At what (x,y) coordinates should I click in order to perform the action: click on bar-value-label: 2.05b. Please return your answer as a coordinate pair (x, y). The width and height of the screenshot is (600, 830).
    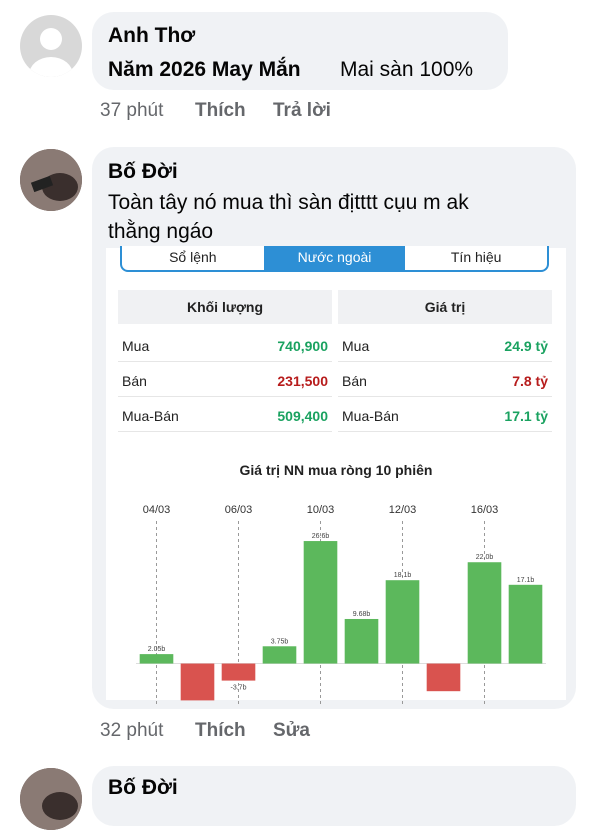
    Looking at the image, I should click on (157, 649).